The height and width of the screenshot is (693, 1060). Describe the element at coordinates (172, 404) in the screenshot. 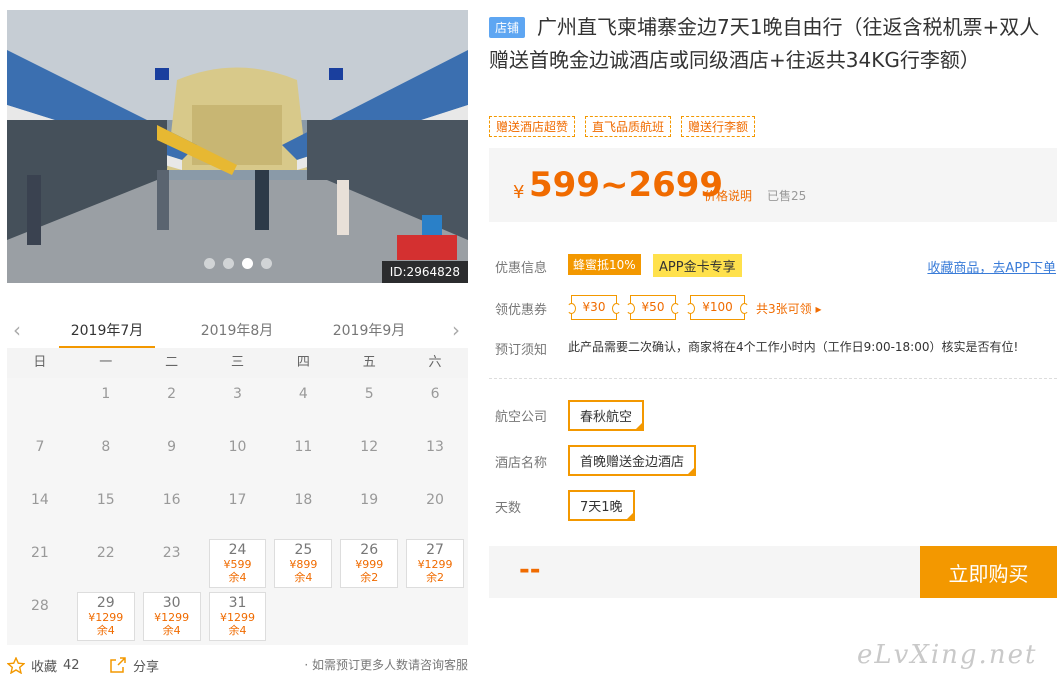

I see `calendar-day: 2` at that location.